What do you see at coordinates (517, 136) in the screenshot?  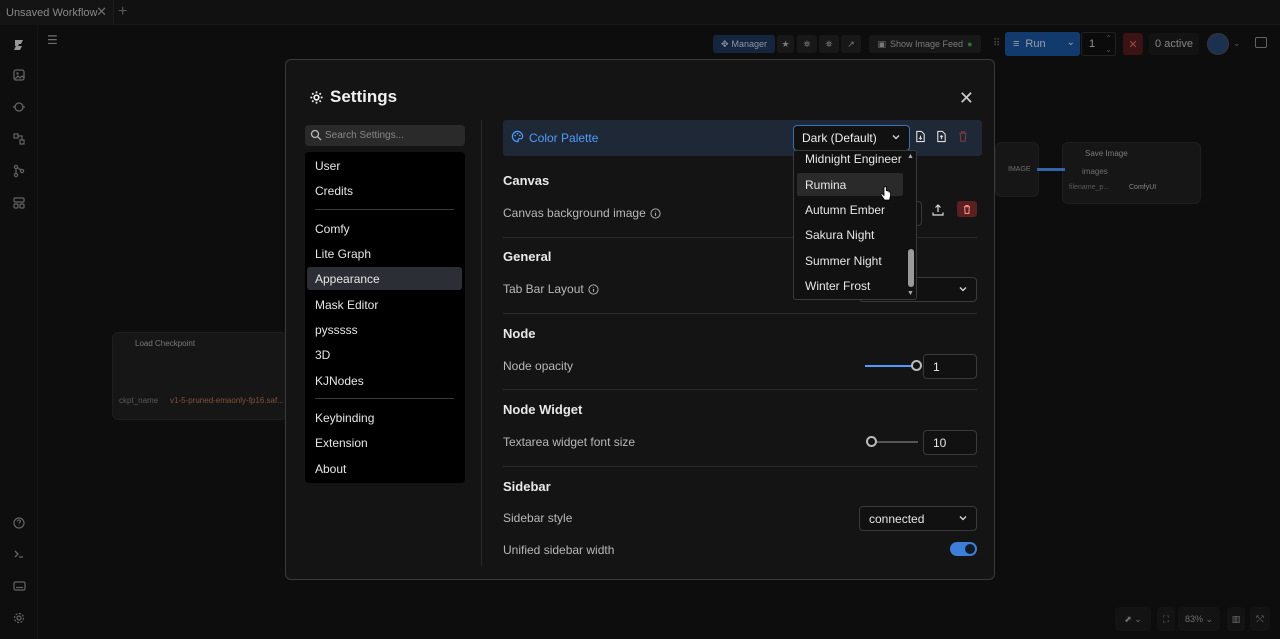 I see `palette-icon` at bounding box center [517, 136].